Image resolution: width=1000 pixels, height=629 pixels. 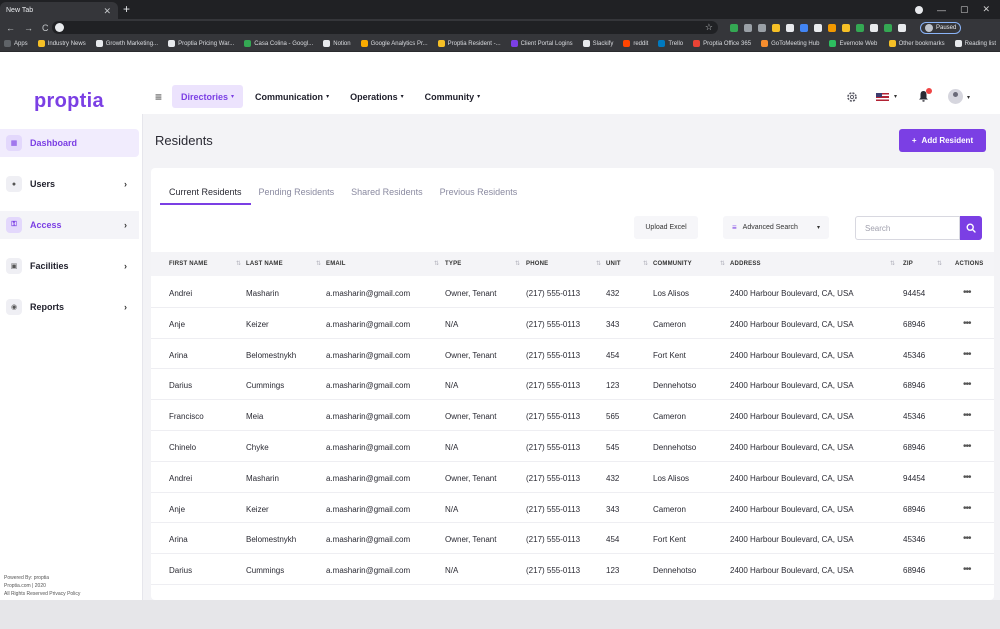 What do you see at coordinates (666, 227) in the screenshot?
I see `upload-excel-button: Upload Excel` at bounding box center [666, 227].